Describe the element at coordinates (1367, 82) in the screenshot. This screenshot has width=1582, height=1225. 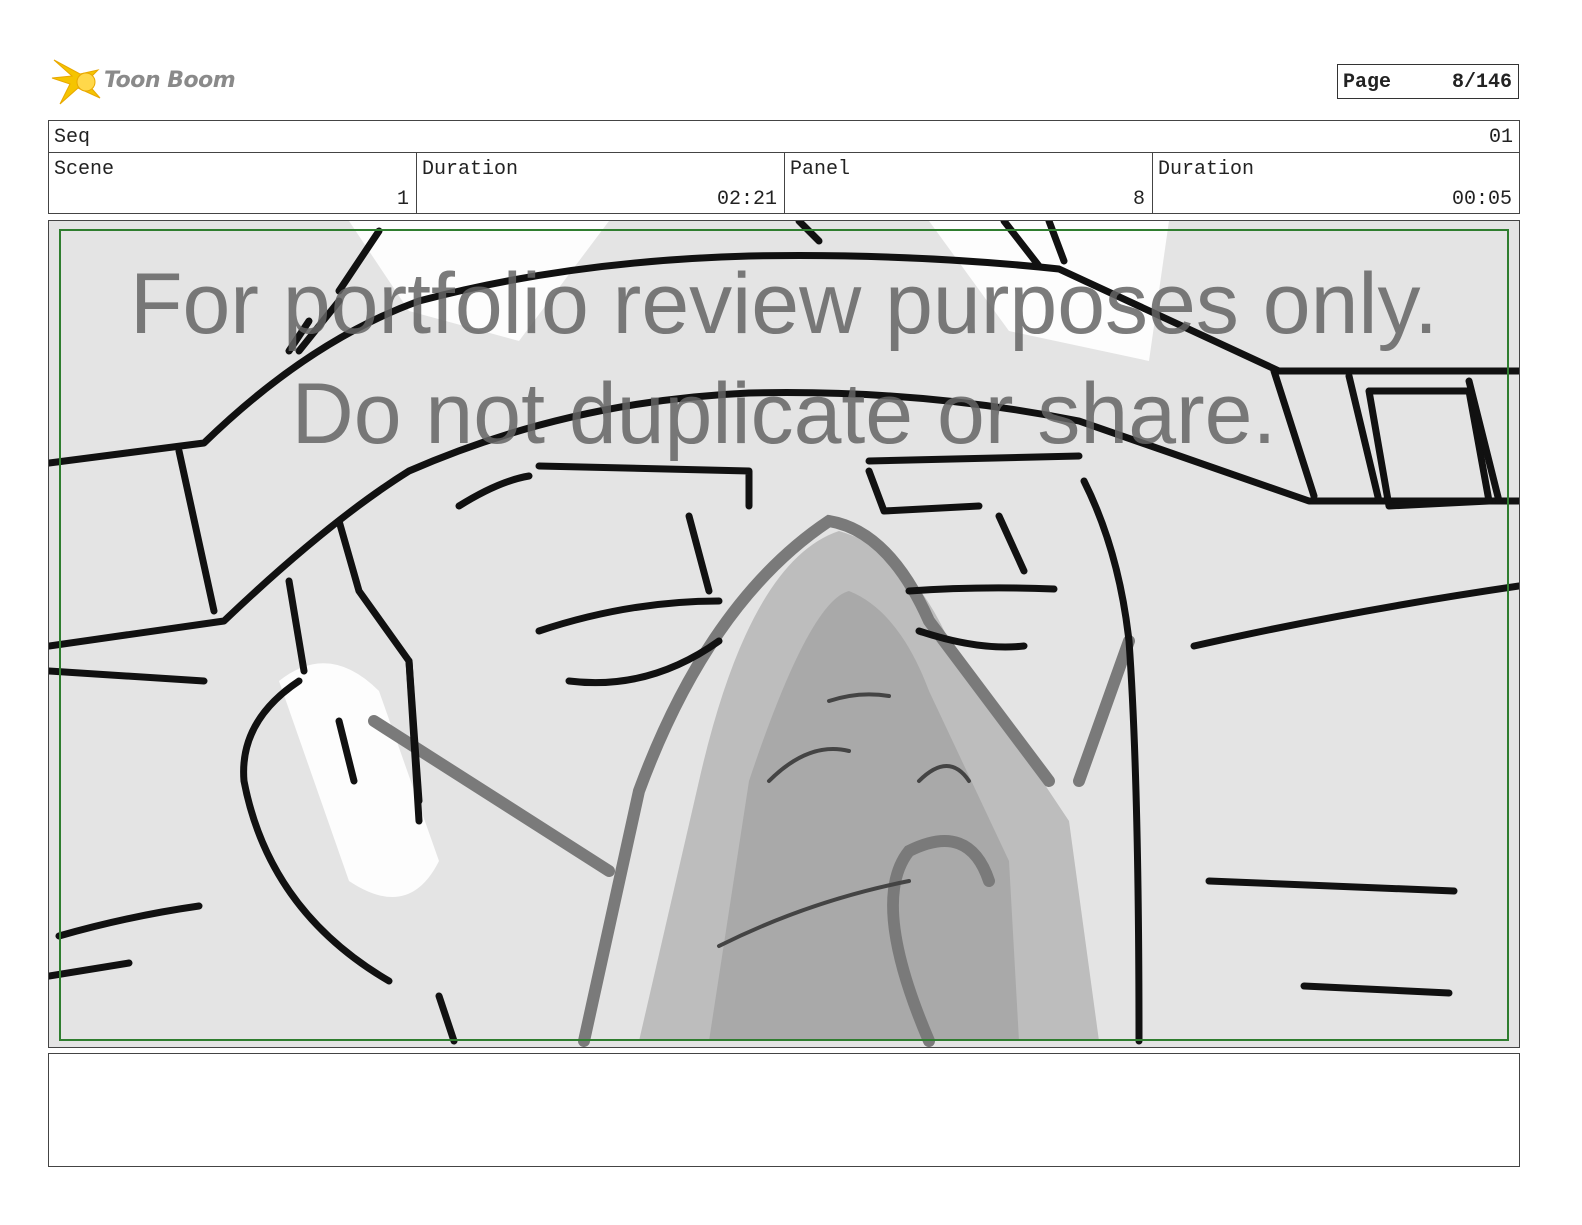
I see `page-label: Page` at that location.